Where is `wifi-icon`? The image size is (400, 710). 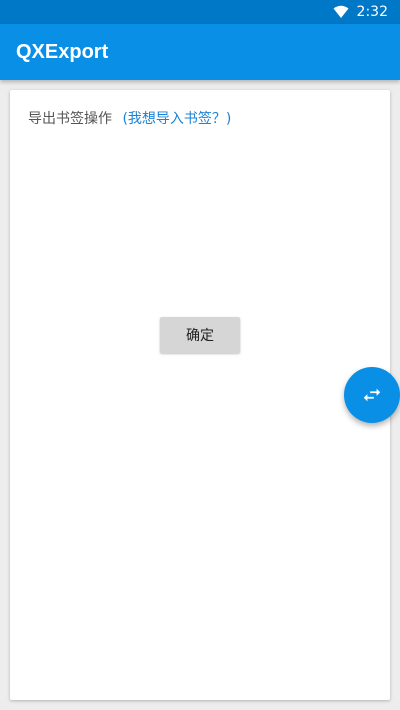
wifi-icon is located at coordinates (341, 11).